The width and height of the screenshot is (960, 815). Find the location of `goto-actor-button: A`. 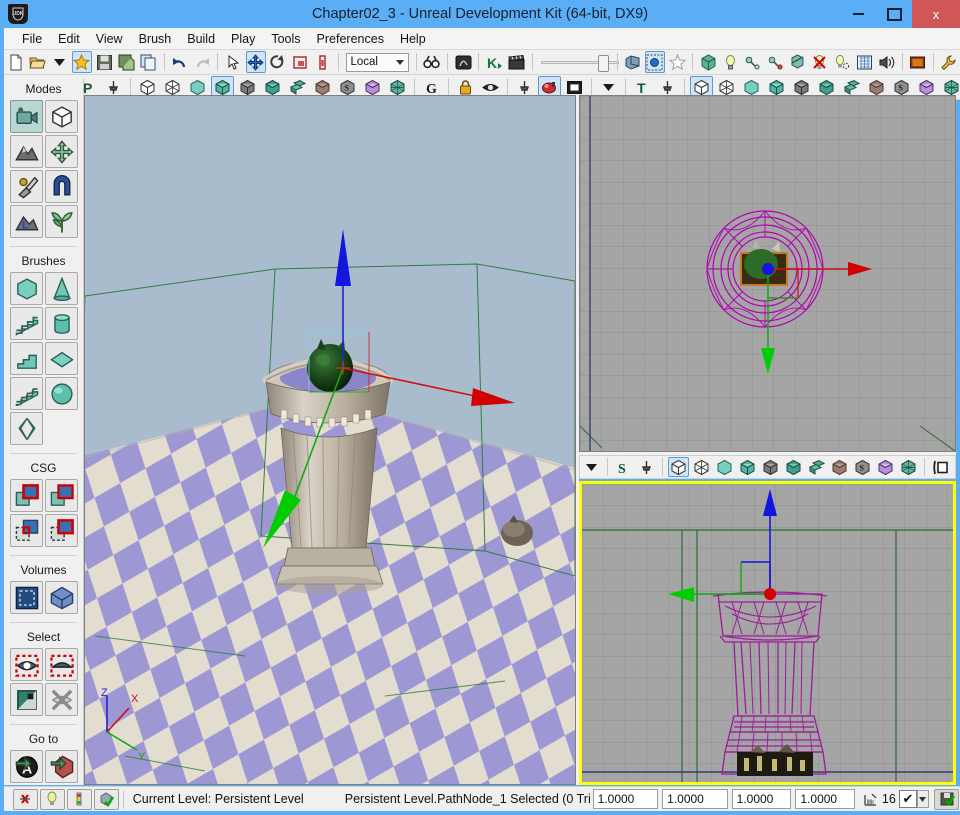

goto-actor-button: A is located at coordinates (26, 766).